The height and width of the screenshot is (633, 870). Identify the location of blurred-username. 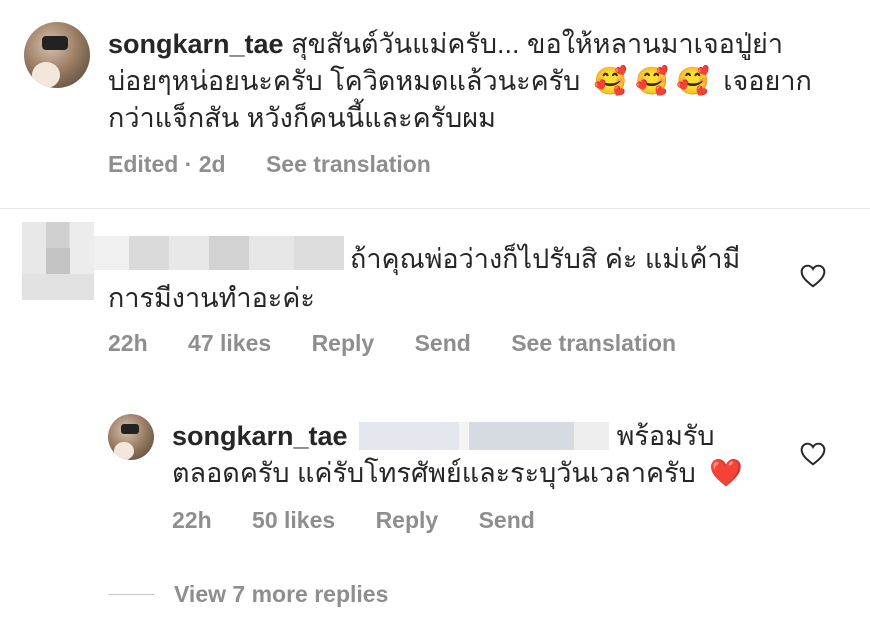
(219, 253).